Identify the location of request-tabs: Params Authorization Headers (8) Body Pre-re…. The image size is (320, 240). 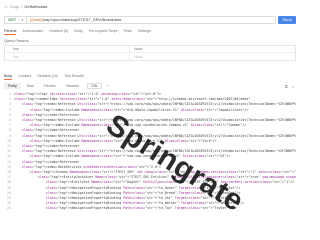
(80, 32).